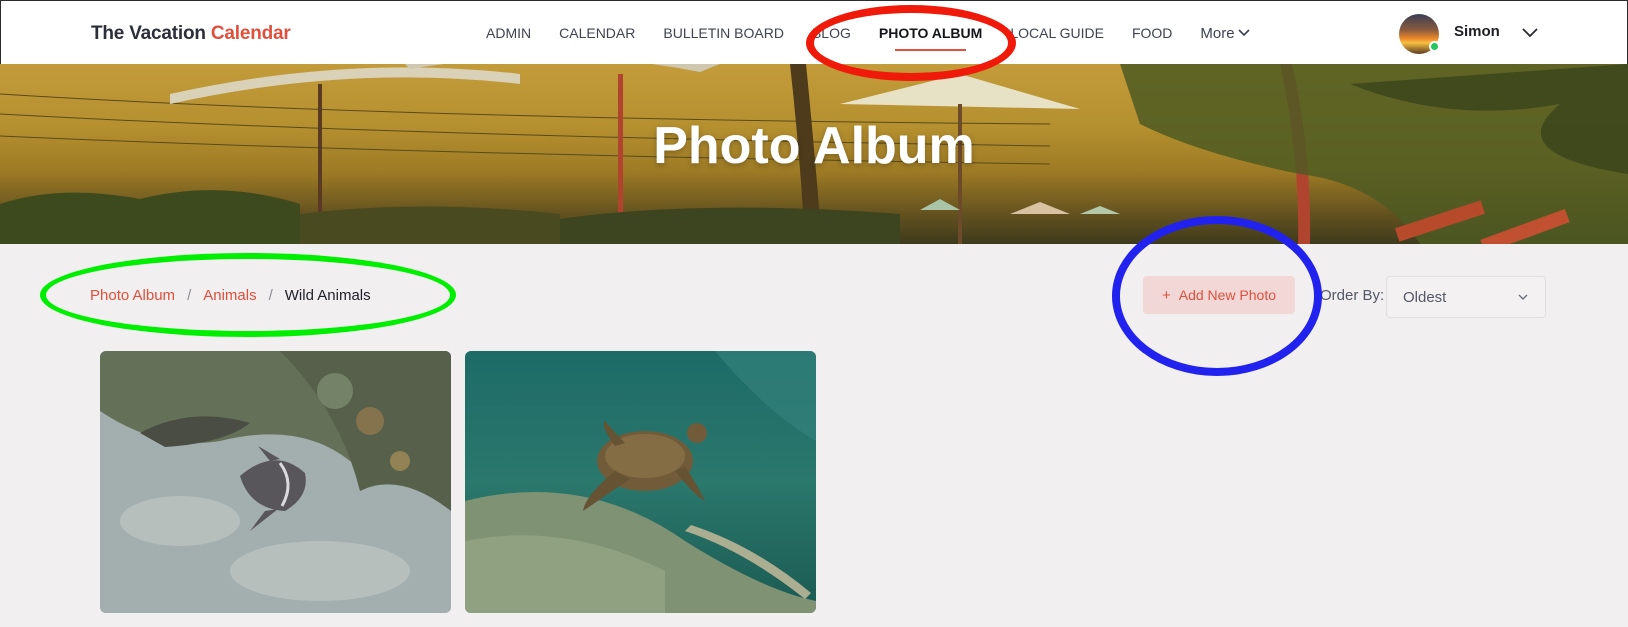  Describe the element at coordinates (508, 33) in the screenshot. I see `nav-admin: ADMIN` at that location.